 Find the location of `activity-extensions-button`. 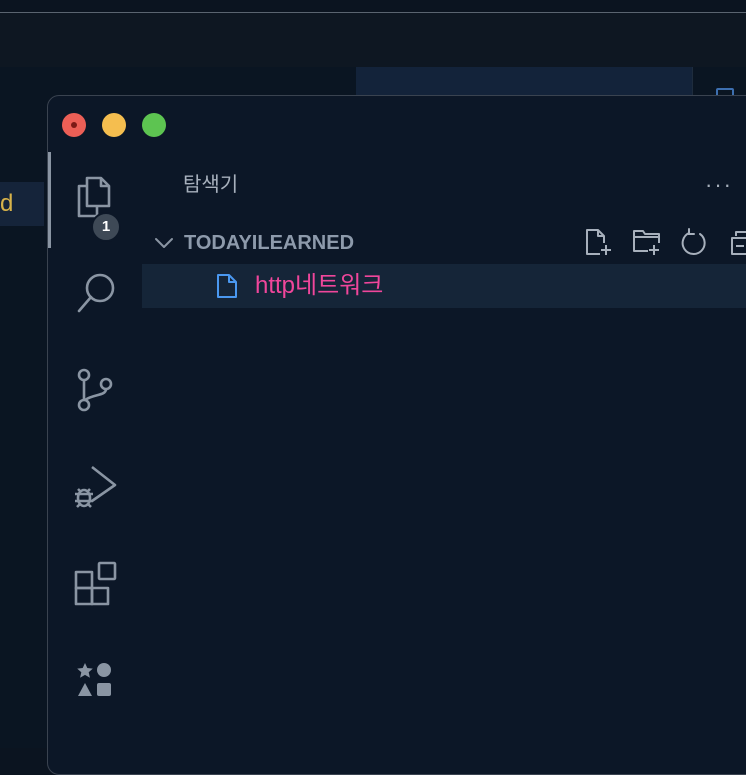

activity-extensions-button is located at coordinates (95, 583).